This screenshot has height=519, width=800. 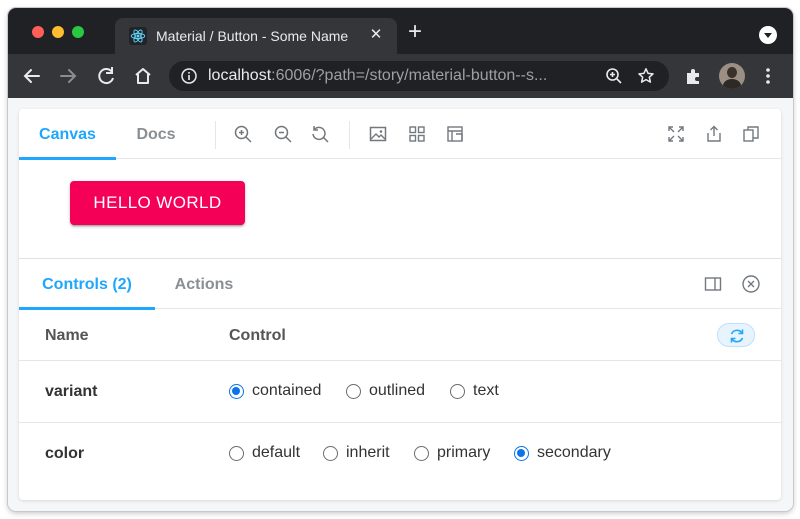 What do you see at coordinates (415, 32) in the screenshot?
I see `new-tab-button: +` at bounding box center [415, 32].